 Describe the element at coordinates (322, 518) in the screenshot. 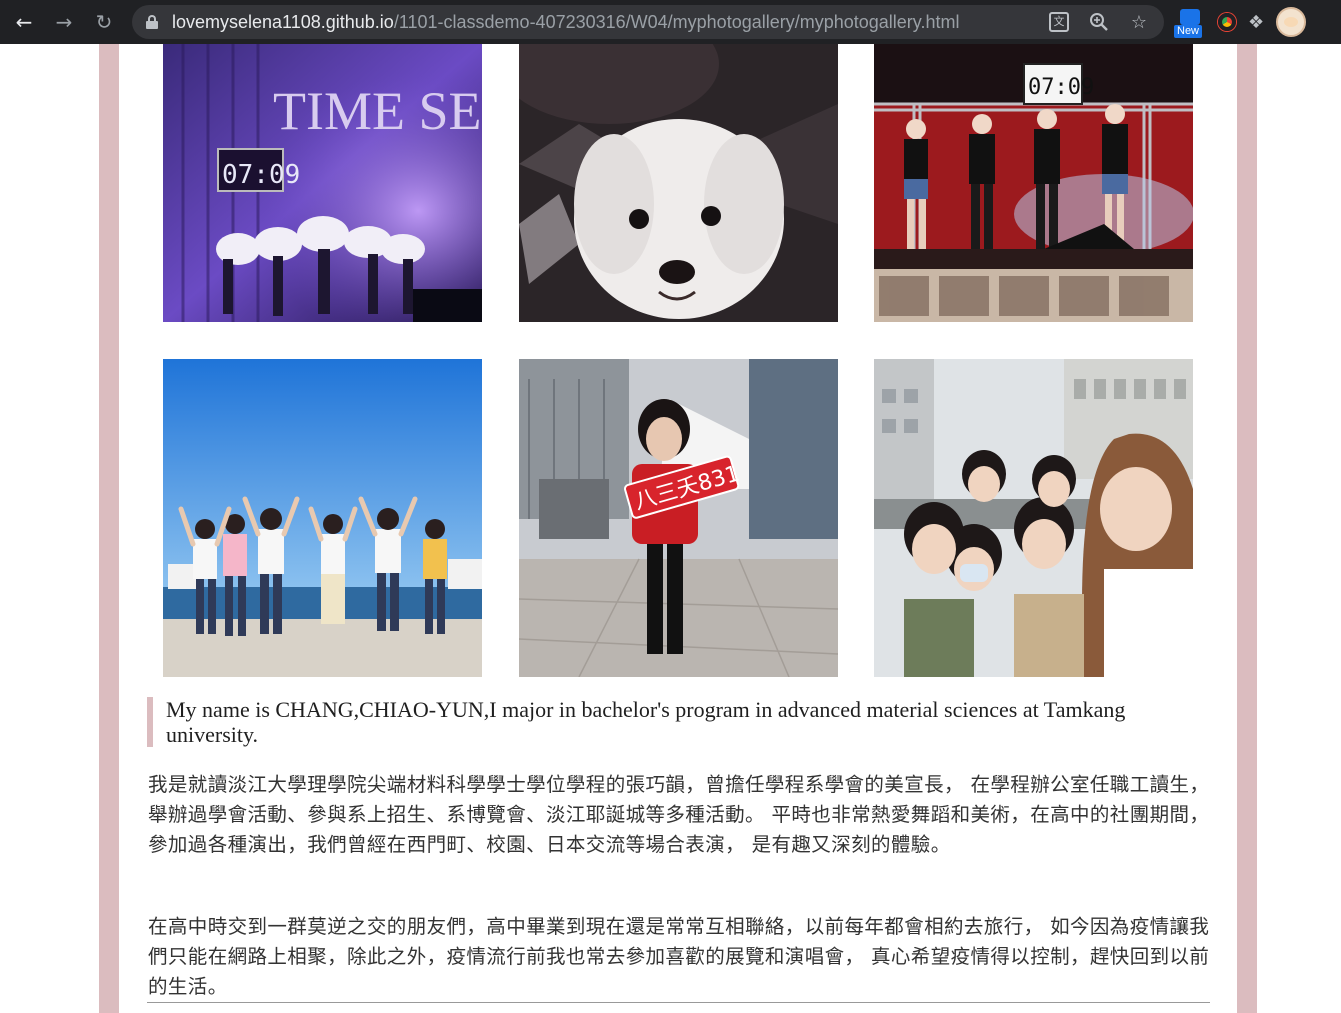

I see `photo-jumping-group` at that location.